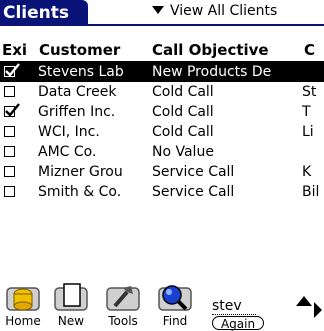  What do you see at coordinates (309, 310) in the screenshot?
I see `scroll-arrows-icon` at bounding box center [309, 310].